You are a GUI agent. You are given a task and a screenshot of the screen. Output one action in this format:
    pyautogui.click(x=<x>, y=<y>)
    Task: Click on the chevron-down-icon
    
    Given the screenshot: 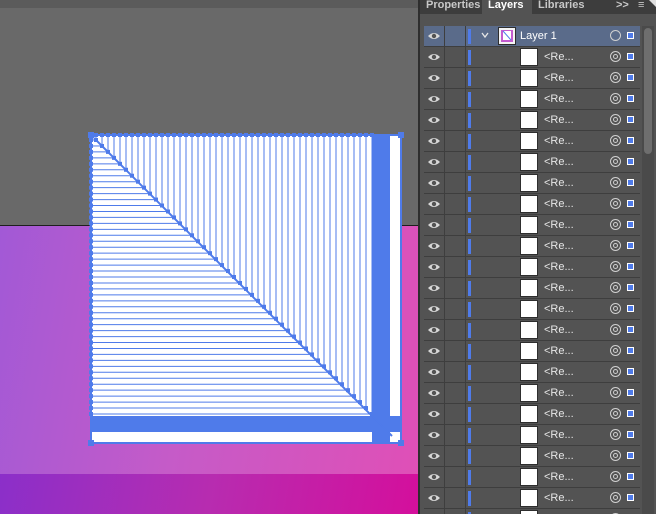 What is the action you would take?
    pyautogui.click(x=485, y=35)
    